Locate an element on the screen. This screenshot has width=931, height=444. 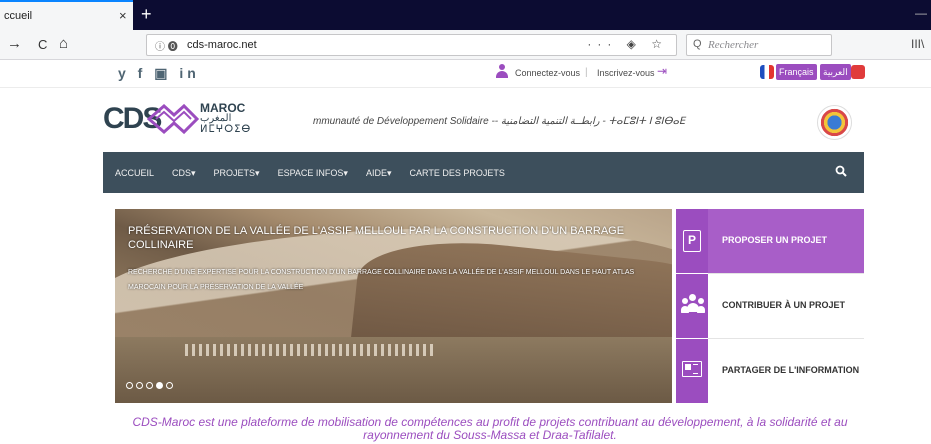
browser-tab: ccueil × is located at coordinates (66, 15).